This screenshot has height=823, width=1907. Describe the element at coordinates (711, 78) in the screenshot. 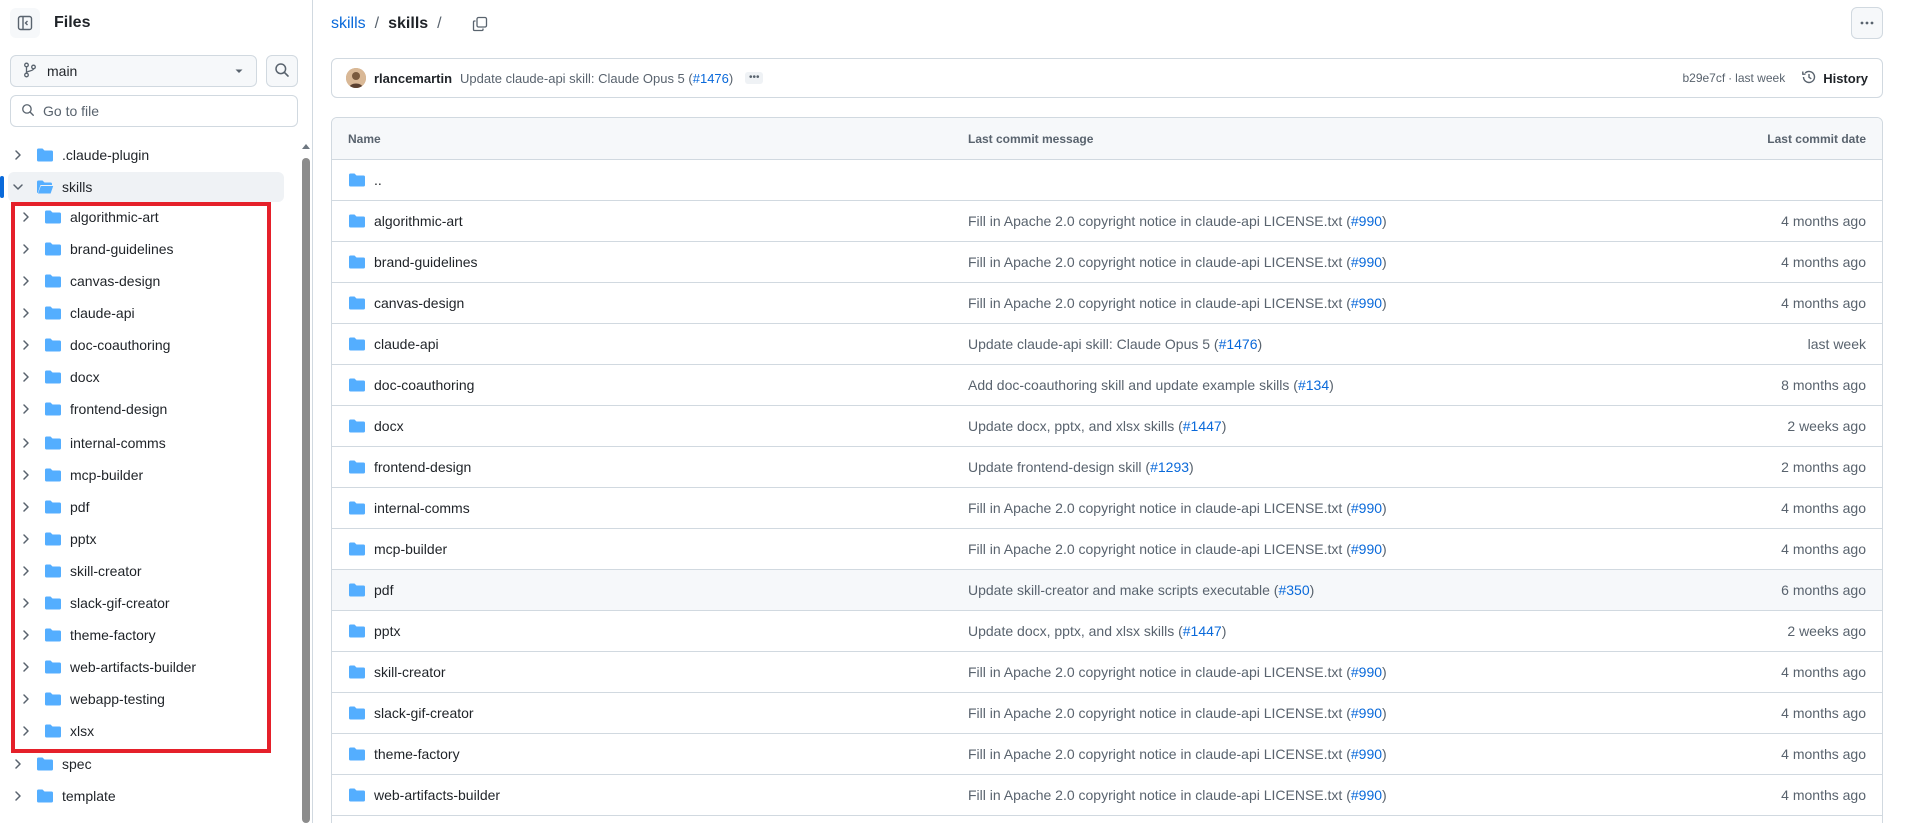

I see `commit-pr-link: #1476` at that location.